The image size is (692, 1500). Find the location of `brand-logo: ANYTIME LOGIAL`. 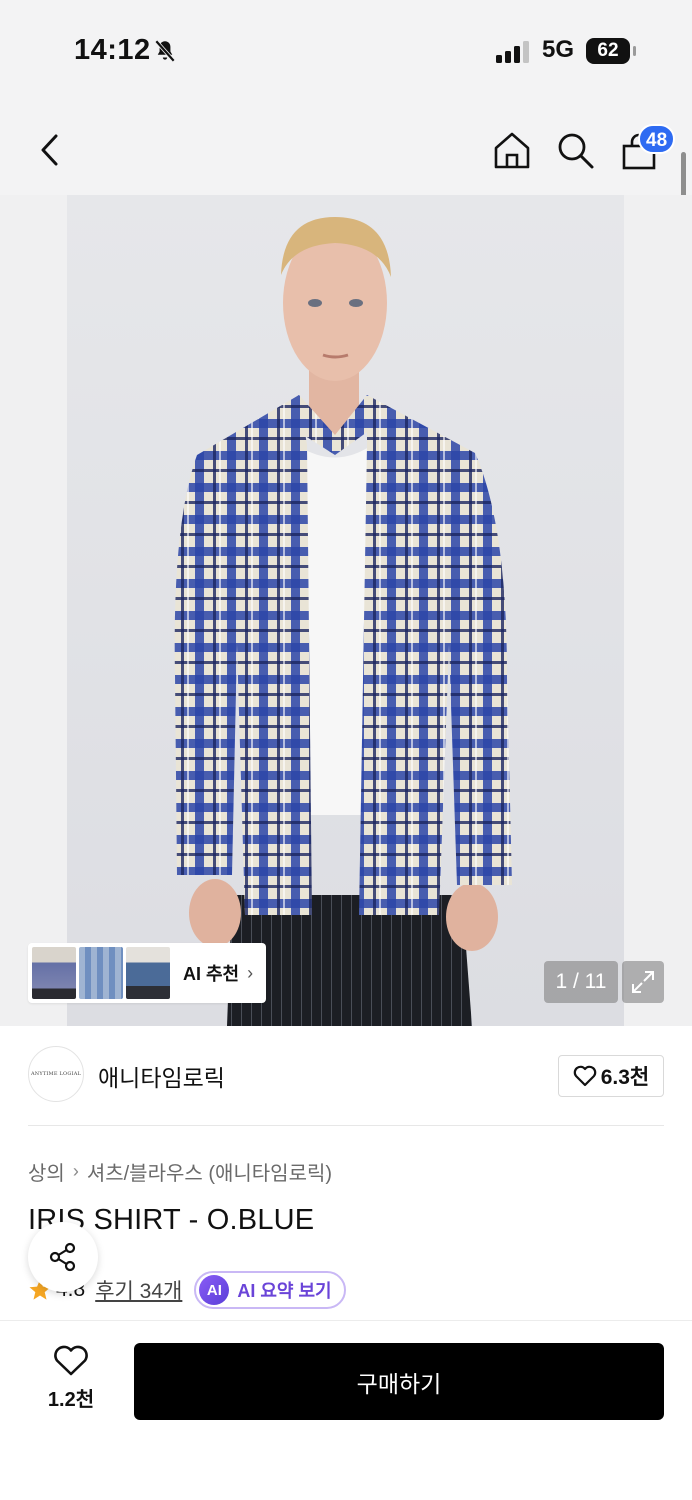

brand-logo: ANYTIME LOGIAL is located at coordinates (56, 1074).